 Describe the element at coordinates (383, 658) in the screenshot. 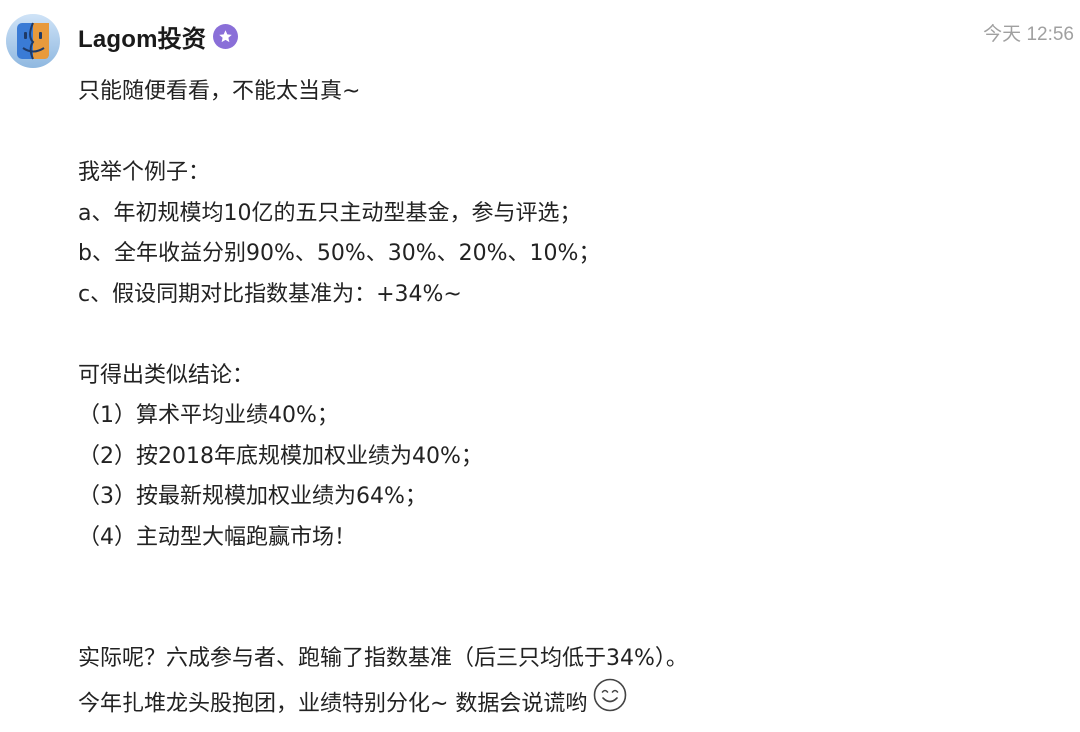

I see `reality-text: 实际呢？六成参与者、跑输了指数基准（后三只均低于34%）。` at that location.